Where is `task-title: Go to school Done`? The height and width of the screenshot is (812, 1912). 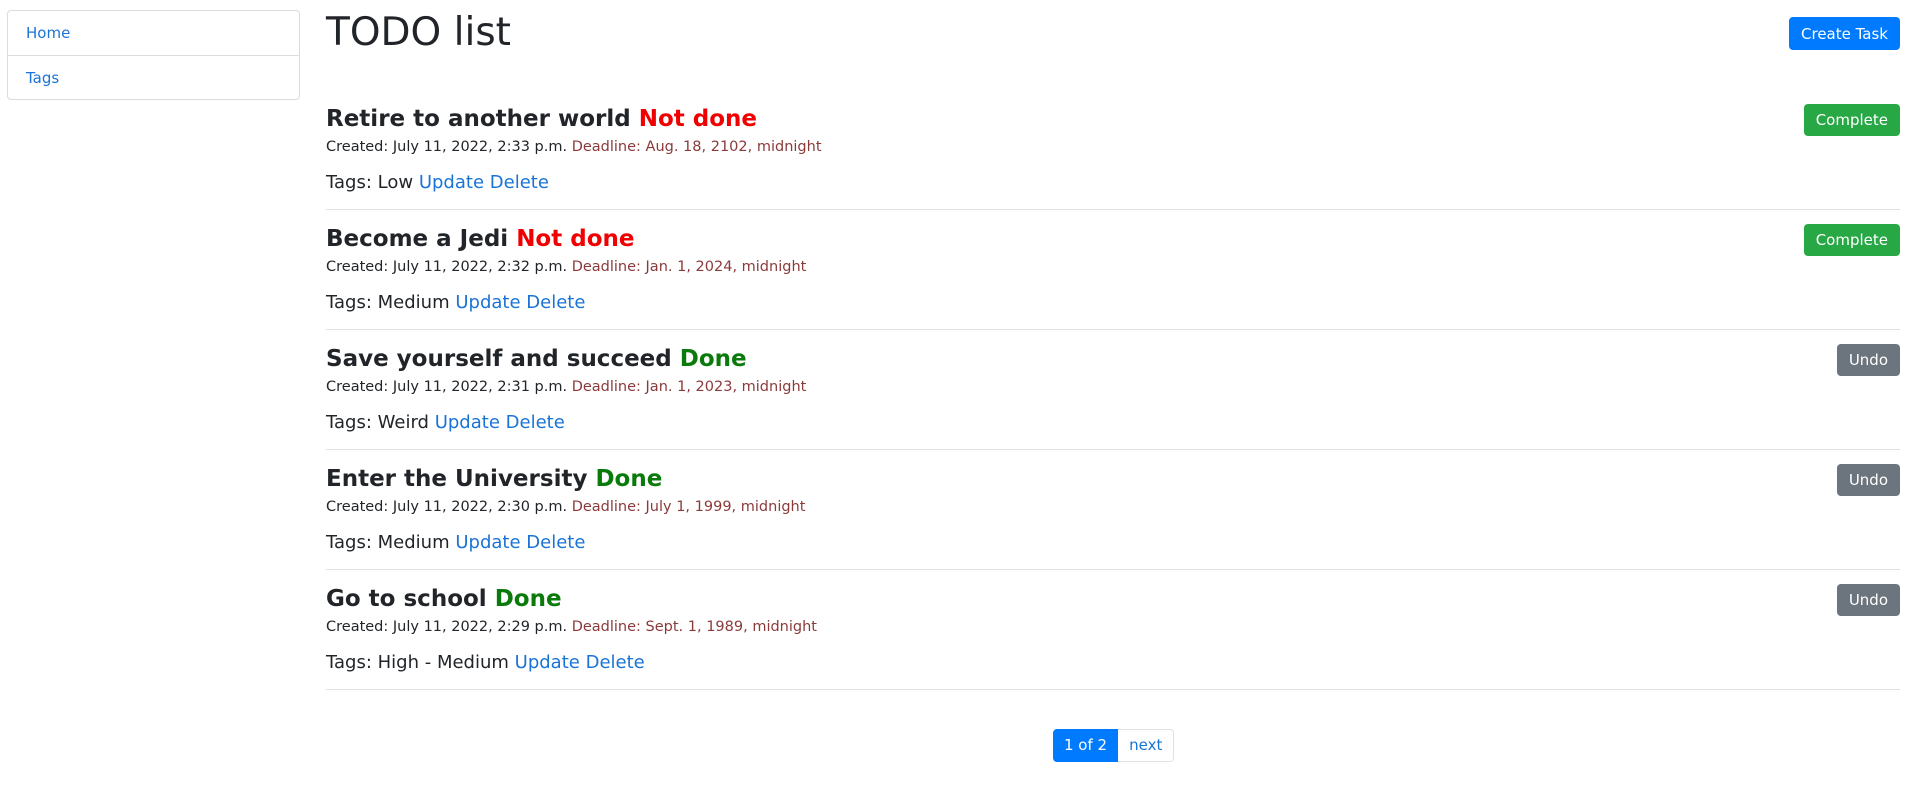
task-title: Go to school Done is located at coordinates (444, 599).